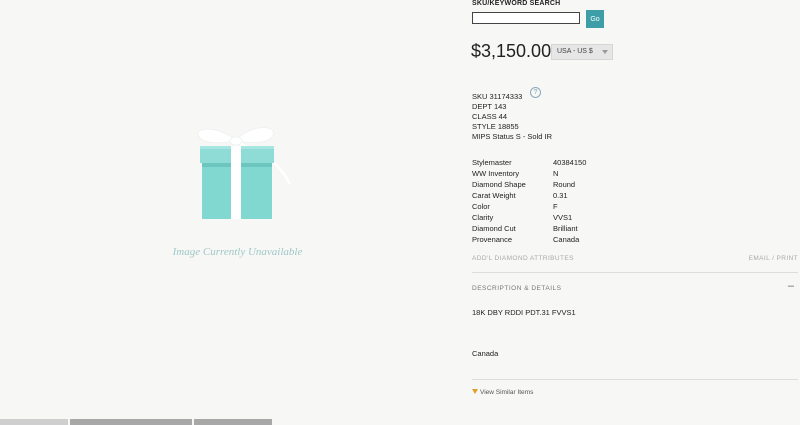 The width and height of the screenshot is (800, 425). What do you see at coordinates (494, 195) in the screenshot?
I see `attribute-key: Carat Weight` at bounding box center [494, 195].